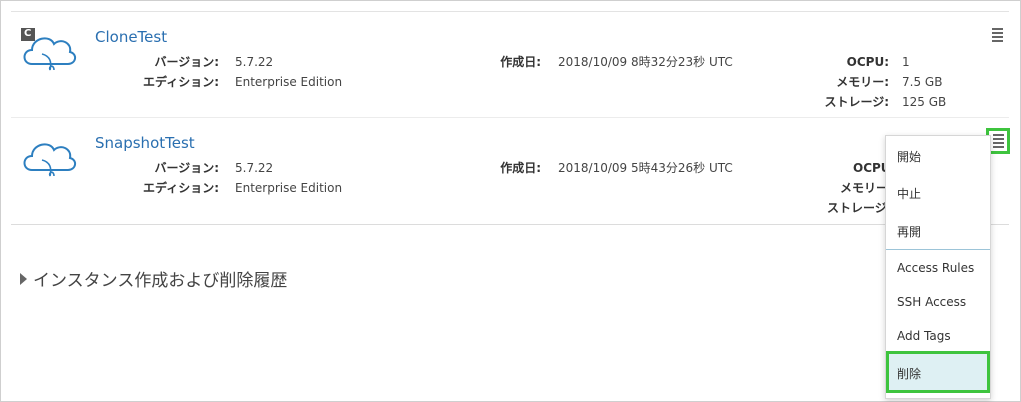  I want to click on instance-name-link: CloneTest, so click(131, 37).